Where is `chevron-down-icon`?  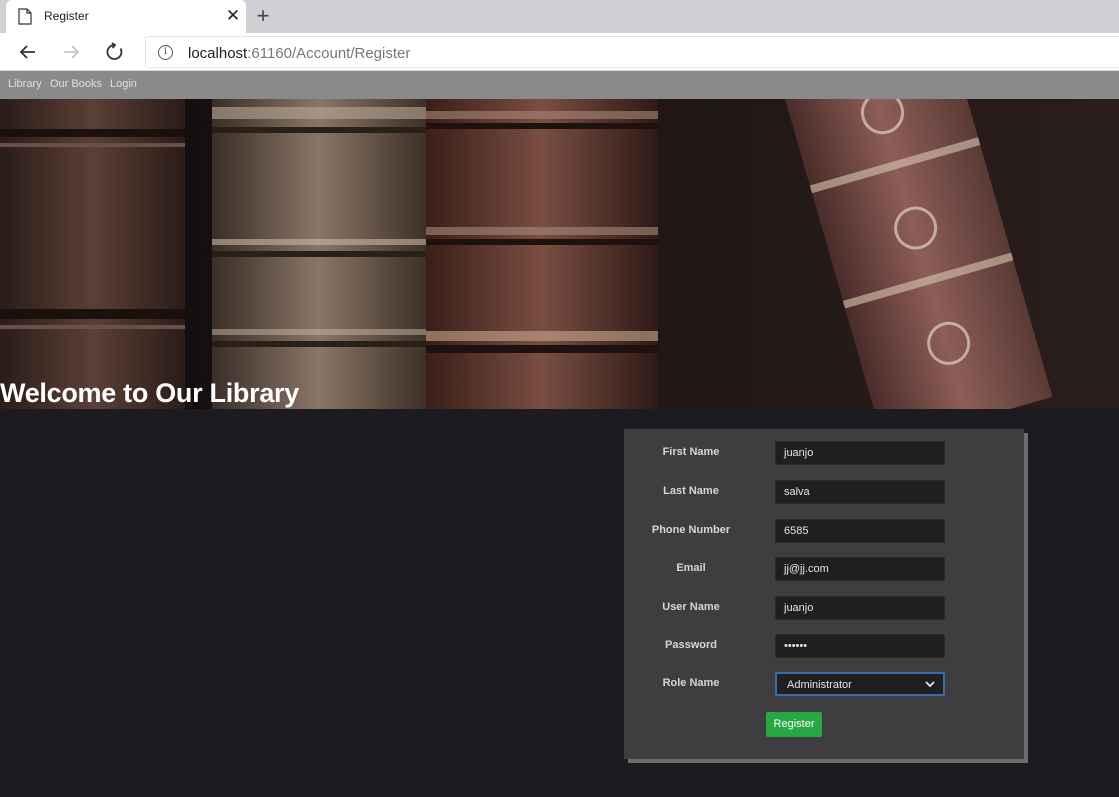 chevron-down-icon is located at coordinates (930, 684).